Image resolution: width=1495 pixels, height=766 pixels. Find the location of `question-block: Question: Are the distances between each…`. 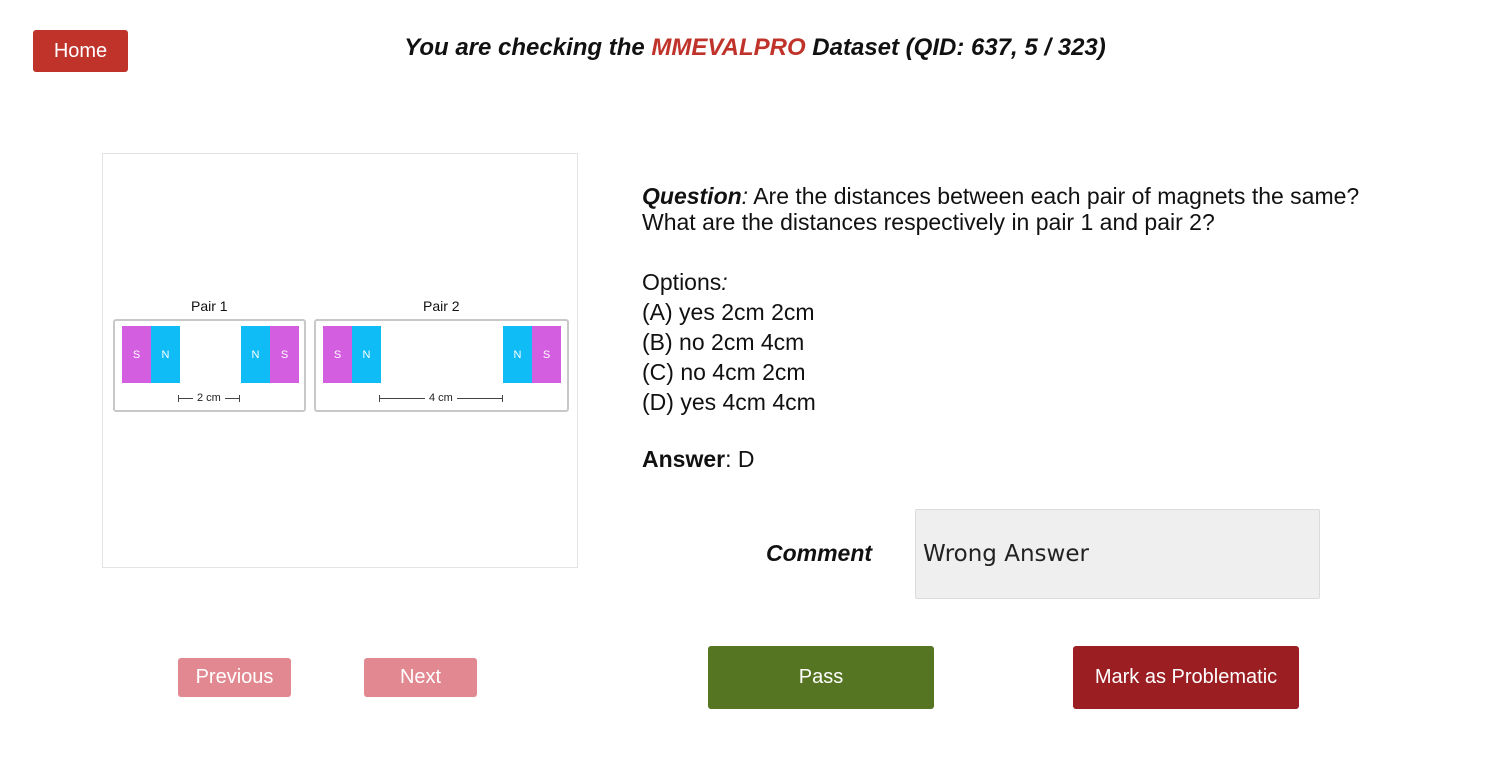

question-block: Question: Are the distances between each… is located at coordinates (1001, 209).